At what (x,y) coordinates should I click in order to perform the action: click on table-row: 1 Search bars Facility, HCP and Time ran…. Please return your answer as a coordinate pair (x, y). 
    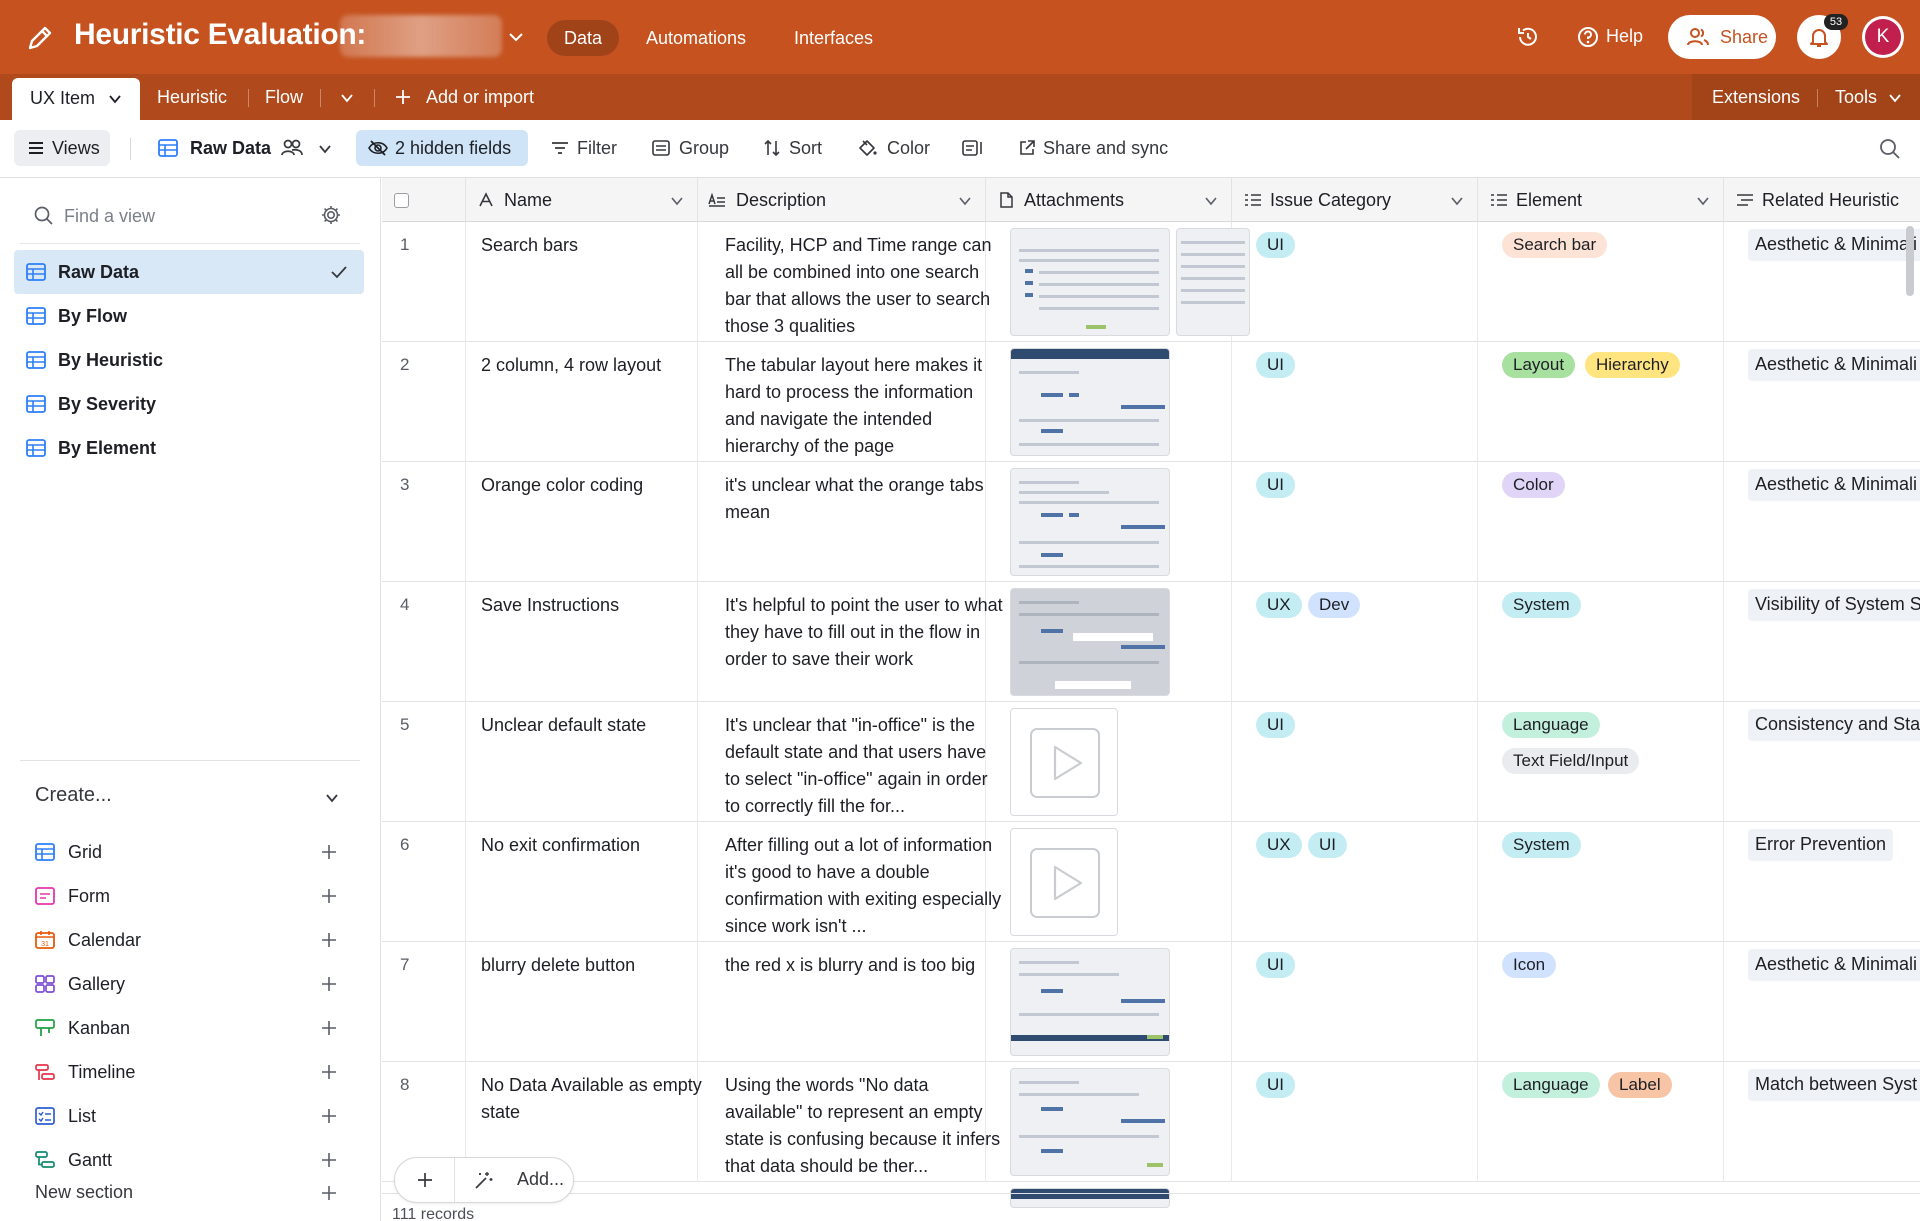
    Looking at the image, I should click on (1151, 282).